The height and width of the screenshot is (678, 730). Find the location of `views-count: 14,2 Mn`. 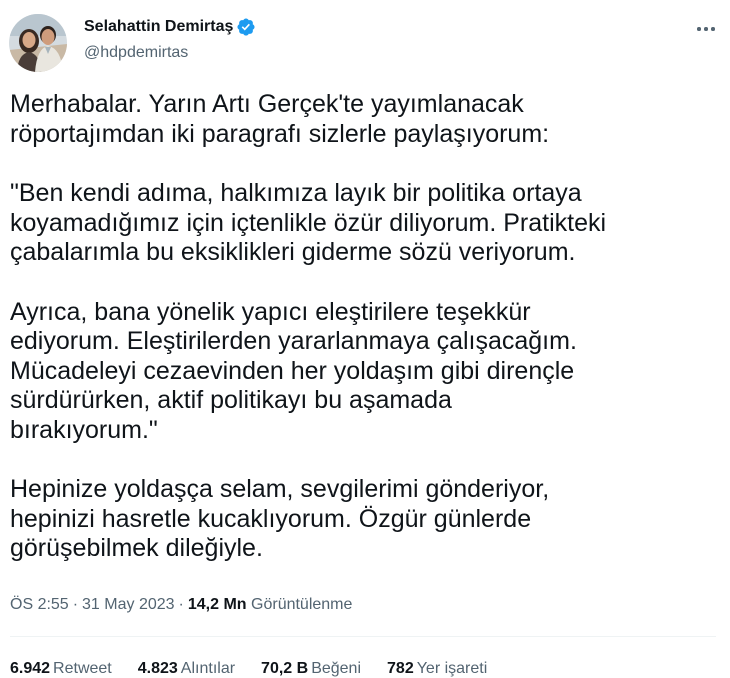

views-count: 14,2 Mn is located at coordinates (217, 604).